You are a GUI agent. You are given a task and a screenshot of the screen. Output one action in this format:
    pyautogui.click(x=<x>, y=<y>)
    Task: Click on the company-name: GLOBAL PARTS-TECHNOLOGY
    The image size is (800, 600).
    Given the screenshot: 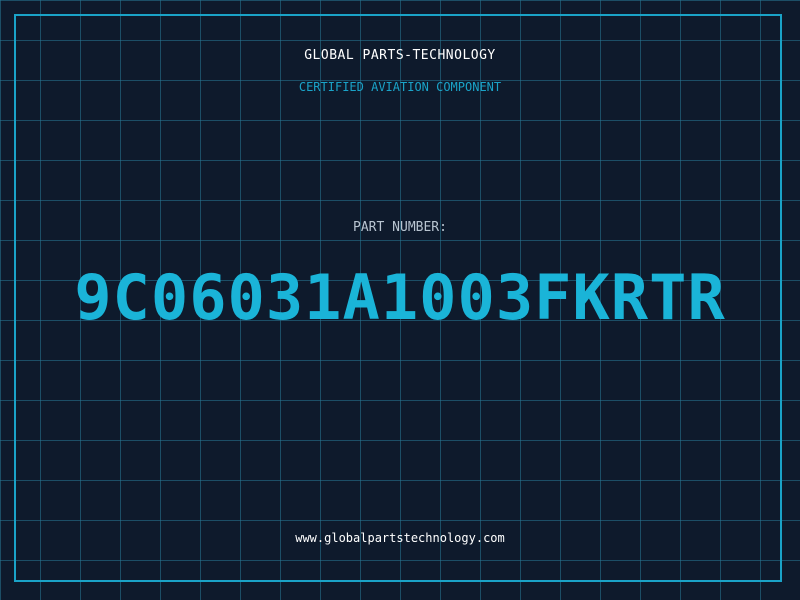 What is the action you would take?
    pyautogui.click(x=400, y=55)
    